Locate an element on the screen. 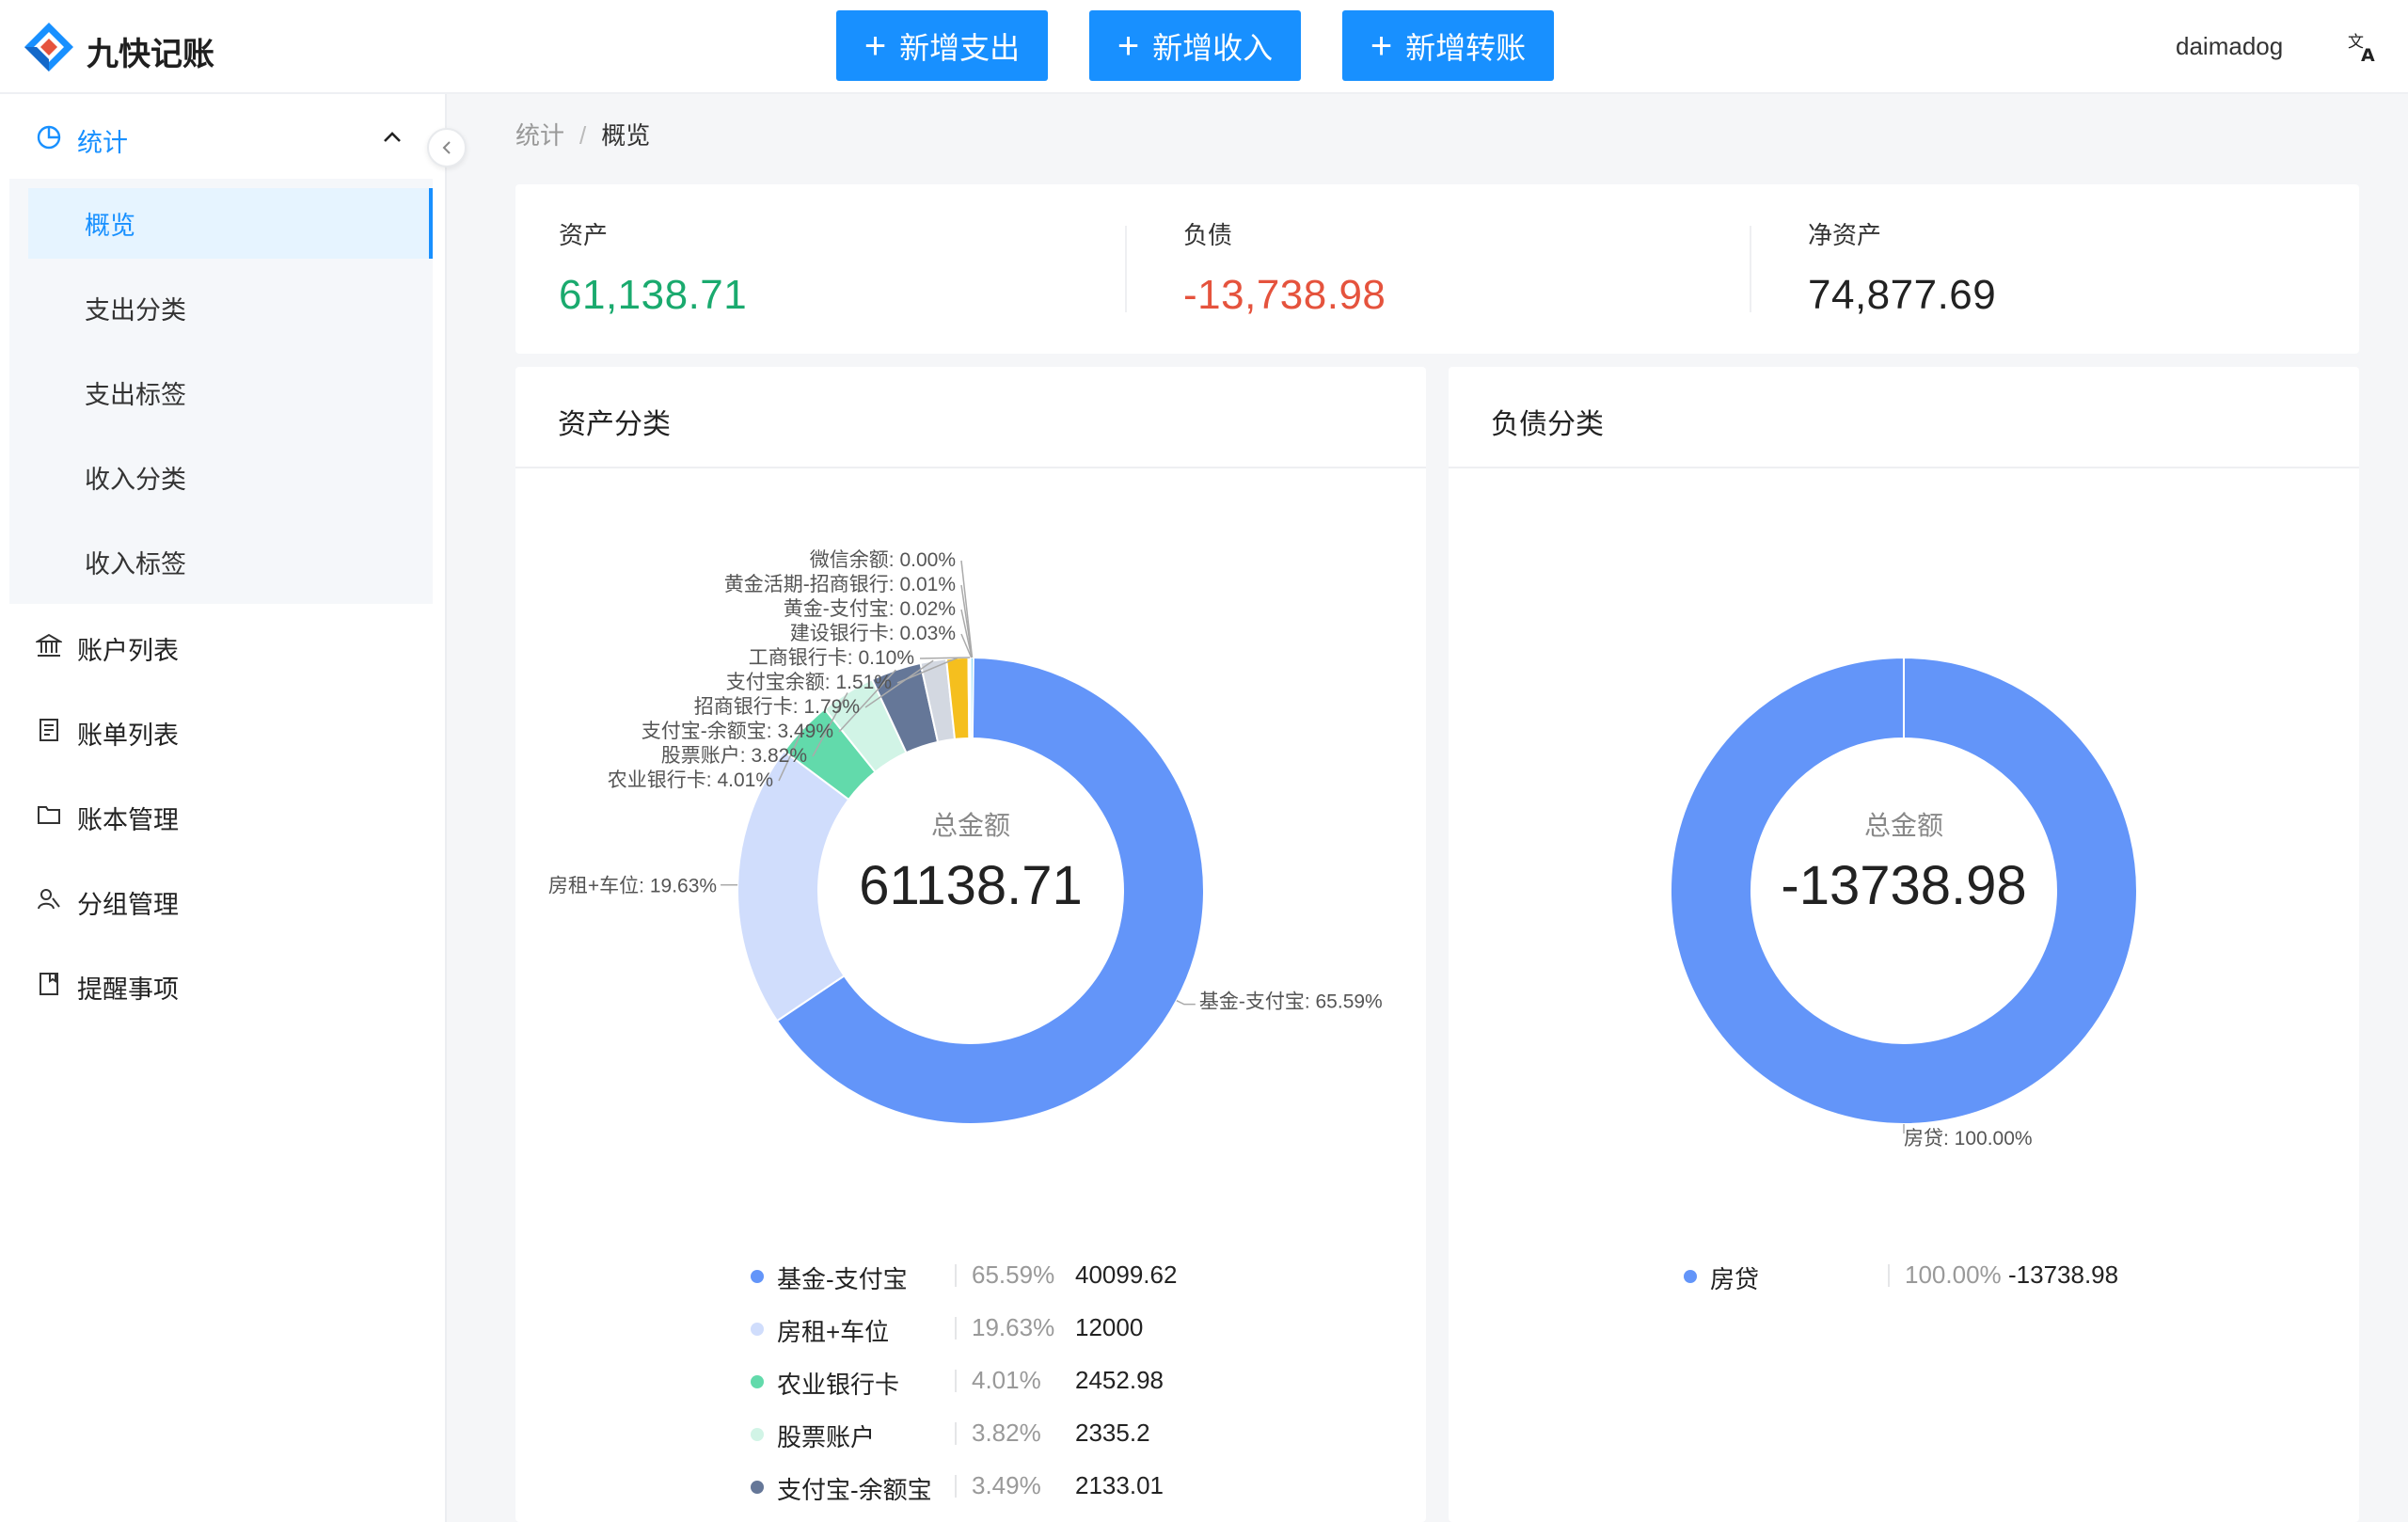 The width and height of the screenshot is (2408, 1522). legend-name: 农业银行卡 is located at coordinates (838, 1385).